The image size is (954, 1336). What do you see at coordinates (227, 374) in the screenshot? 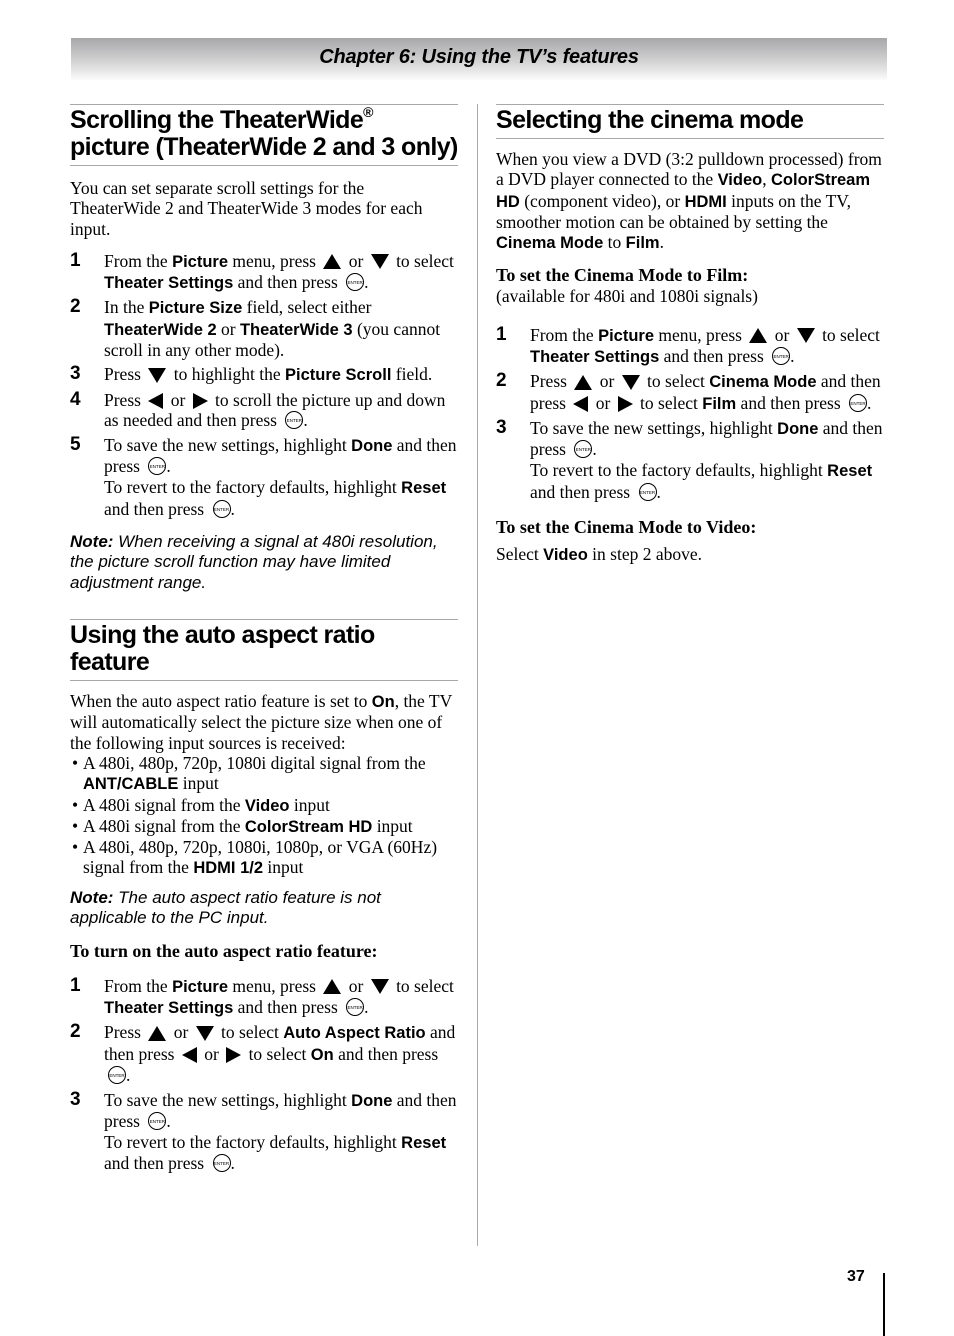
I see `text: to highlight the` at bounding box center [227, 374].